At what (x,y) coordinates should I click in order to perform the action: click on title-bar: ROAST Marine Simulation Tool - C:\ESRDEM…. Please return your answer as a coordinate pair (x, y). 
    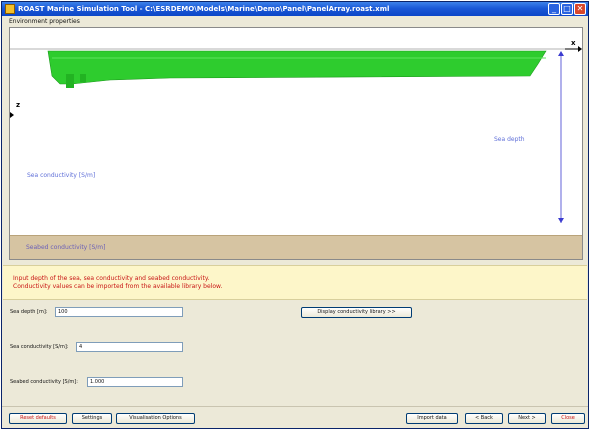
    Looking at the image, I should click on (295, 9).